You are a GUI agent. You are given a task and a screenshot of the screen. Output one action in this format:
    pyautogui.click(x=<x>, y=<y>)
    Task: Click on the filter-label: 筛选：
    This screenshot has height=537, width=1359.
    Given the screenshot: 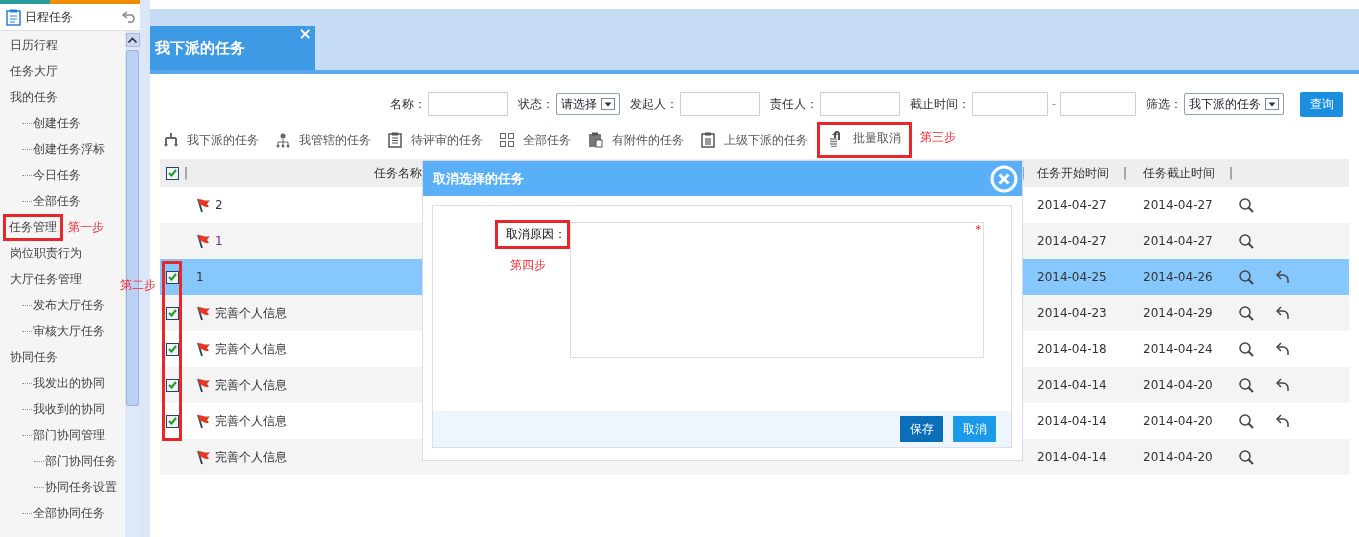 What is the action you would take?
    pyautogui.click(x=1164, y=104)
    